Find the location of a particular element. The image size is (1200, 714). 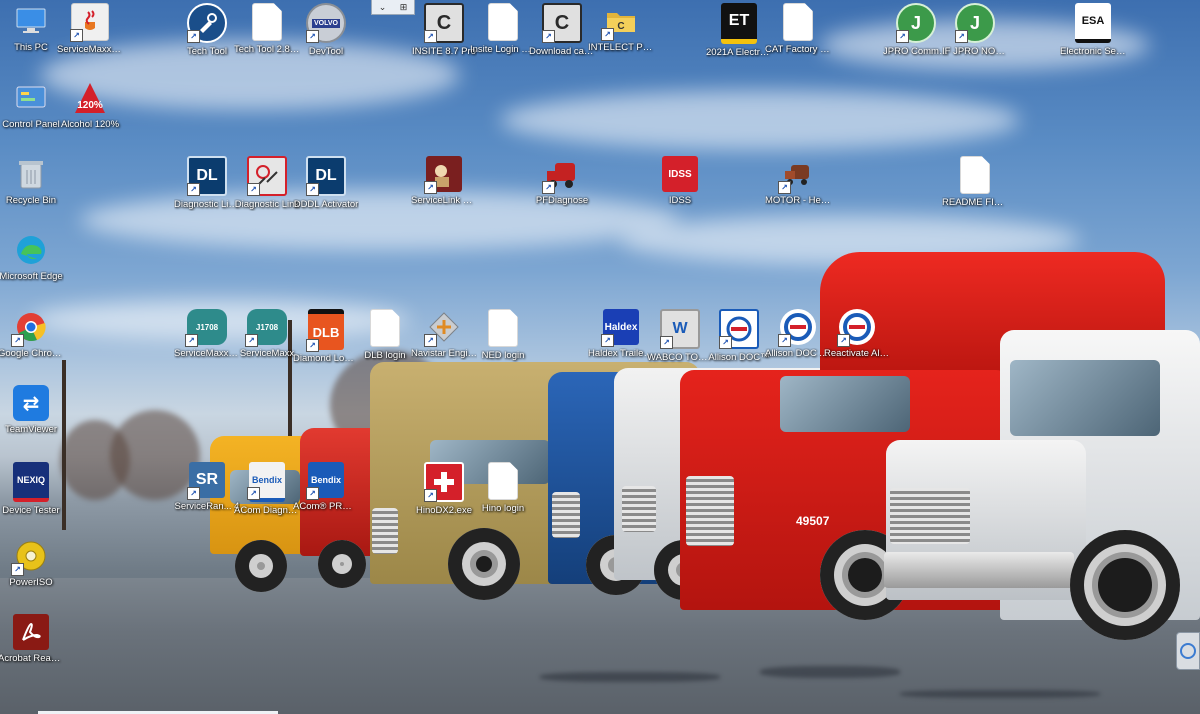

desktop-icon-label: README FIRST is located at coordinates (975, 202).